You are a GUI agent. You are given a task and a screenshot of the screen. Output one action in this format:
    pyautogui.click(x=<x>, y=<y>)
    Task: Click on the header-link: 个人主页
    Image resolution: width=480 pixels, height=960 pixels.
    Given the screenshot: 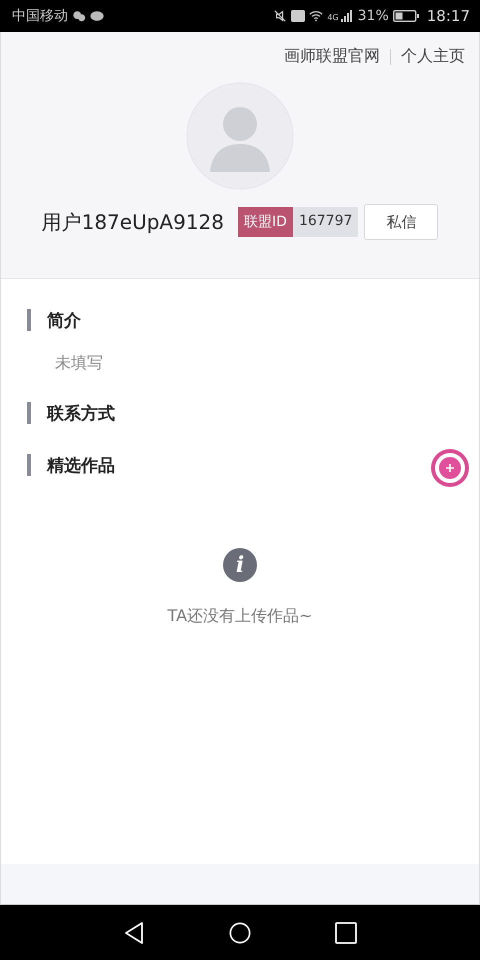 What is the action you would take?
    pyautogui.click(x=433, y=56)
    